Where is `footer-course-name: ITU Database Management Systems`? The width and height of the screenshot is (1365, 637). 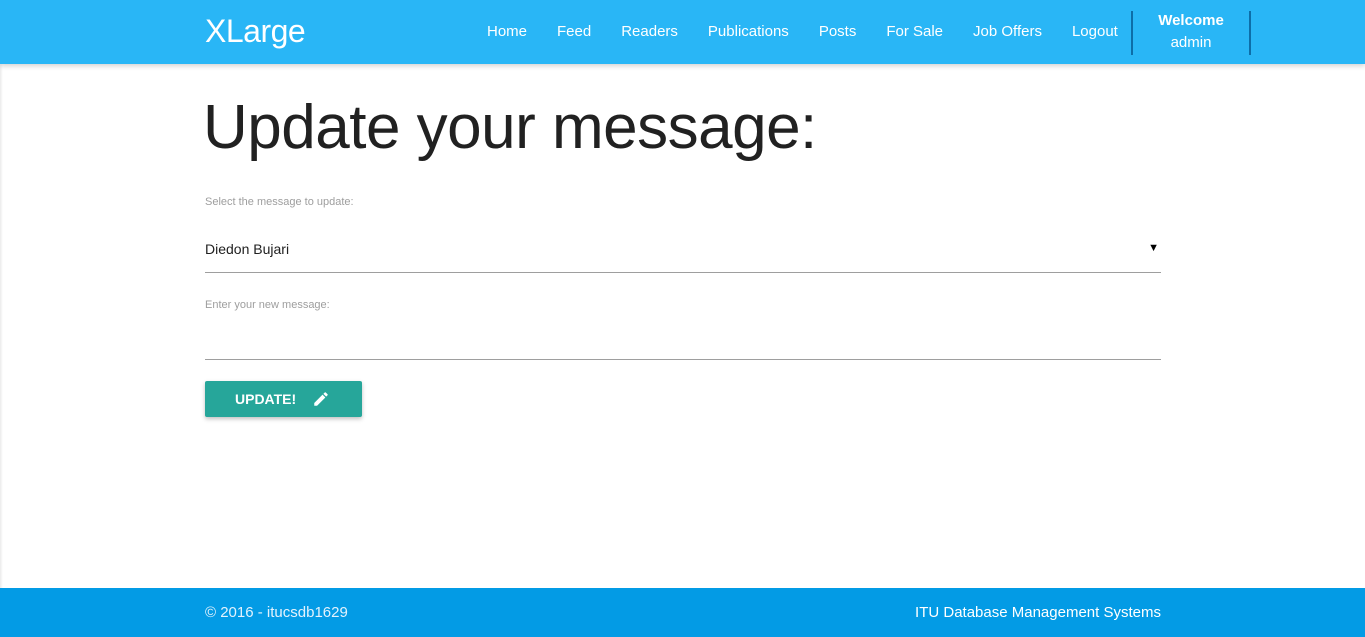 footer-course-name: ITU Database Management Systems is located at coordinates (1038, 612).